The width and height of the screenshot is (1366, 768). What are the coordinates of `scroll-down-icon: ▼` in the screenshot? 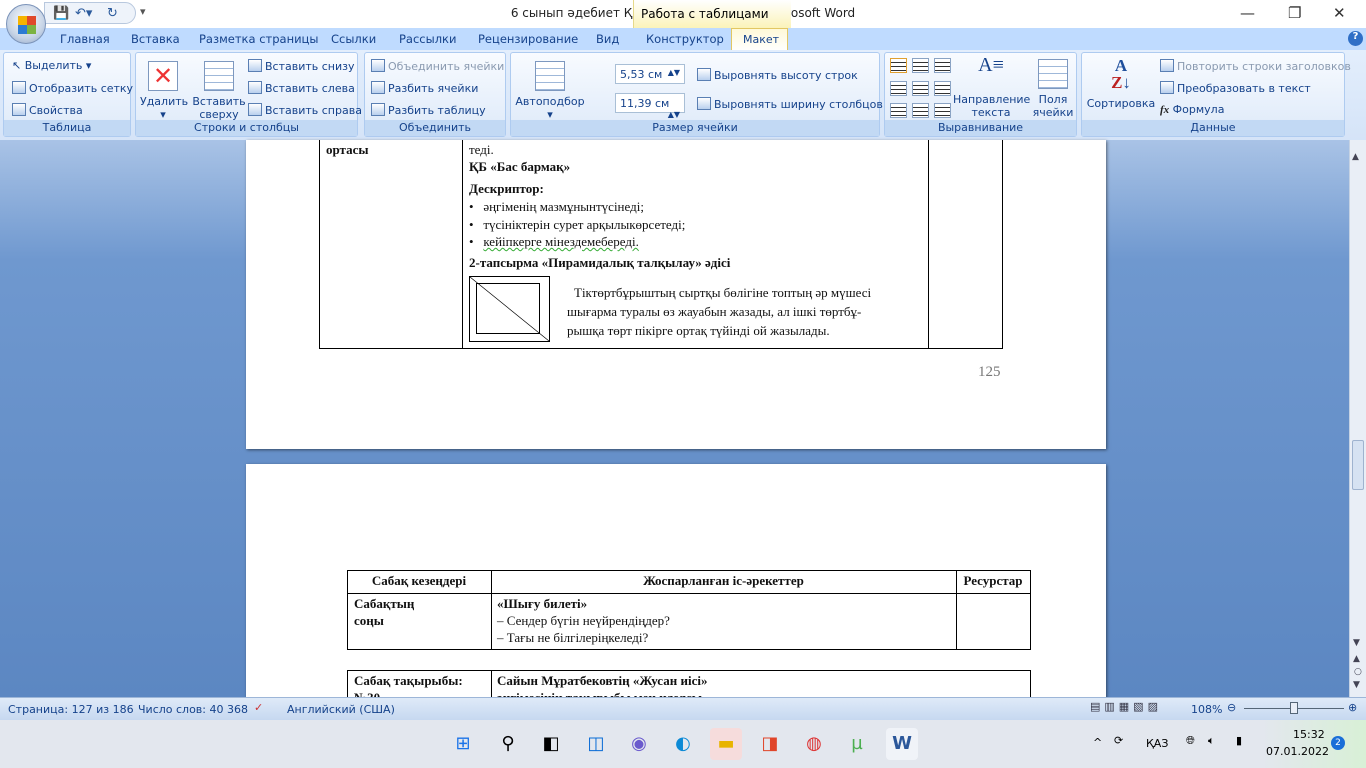 It's located at (1356, 643).